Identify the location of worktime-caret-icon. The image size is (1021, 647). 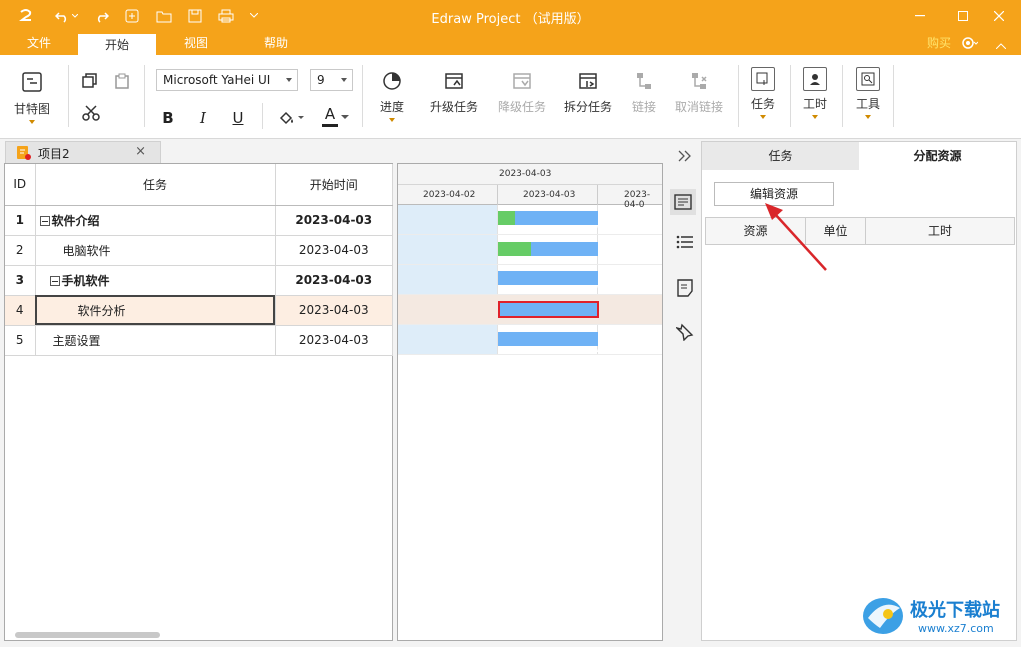
(815, 117).